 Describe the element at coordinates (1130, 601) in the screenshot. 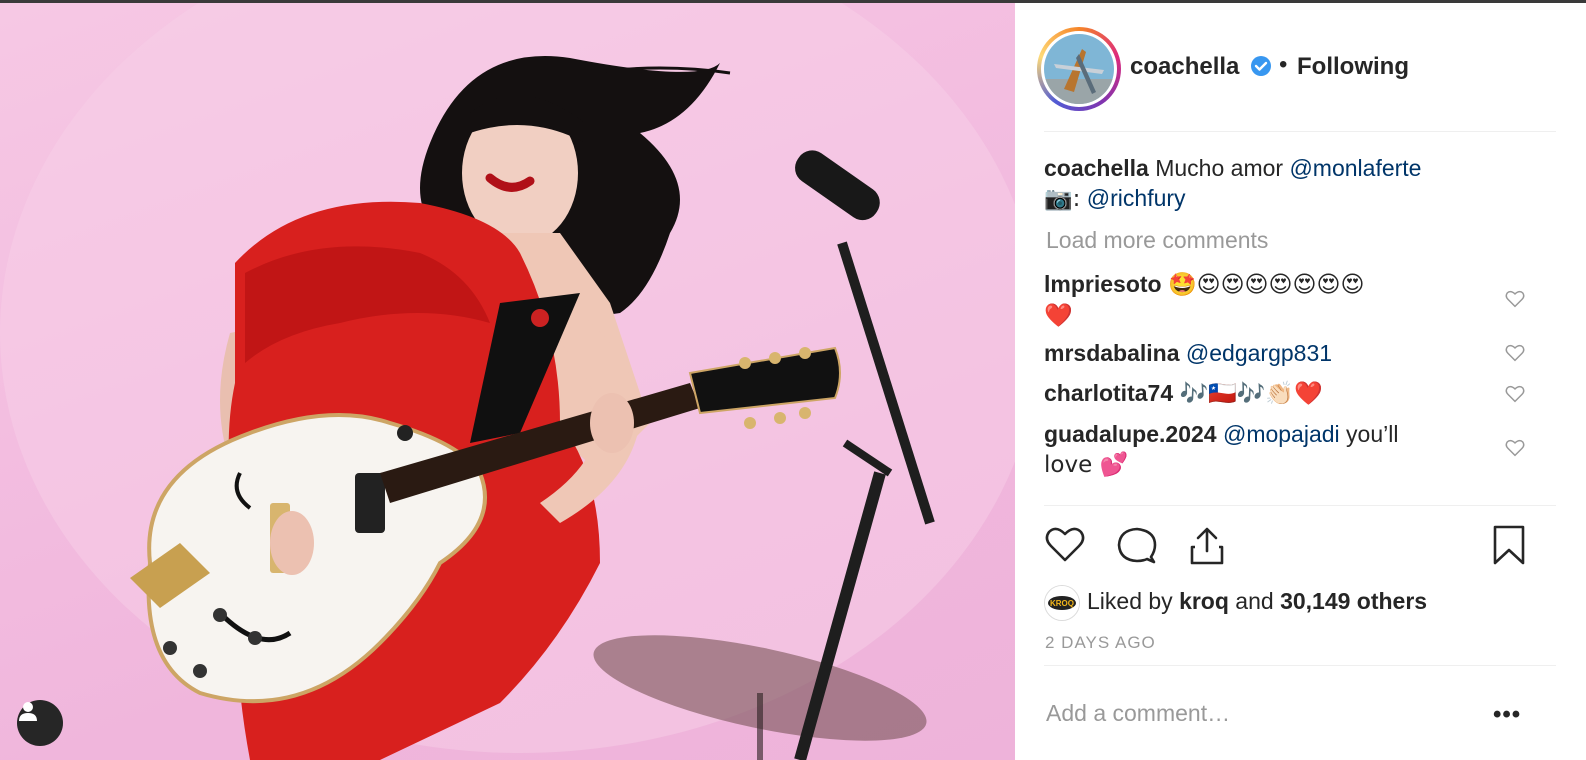

I see `likes-prefix: Liked by` at that location.